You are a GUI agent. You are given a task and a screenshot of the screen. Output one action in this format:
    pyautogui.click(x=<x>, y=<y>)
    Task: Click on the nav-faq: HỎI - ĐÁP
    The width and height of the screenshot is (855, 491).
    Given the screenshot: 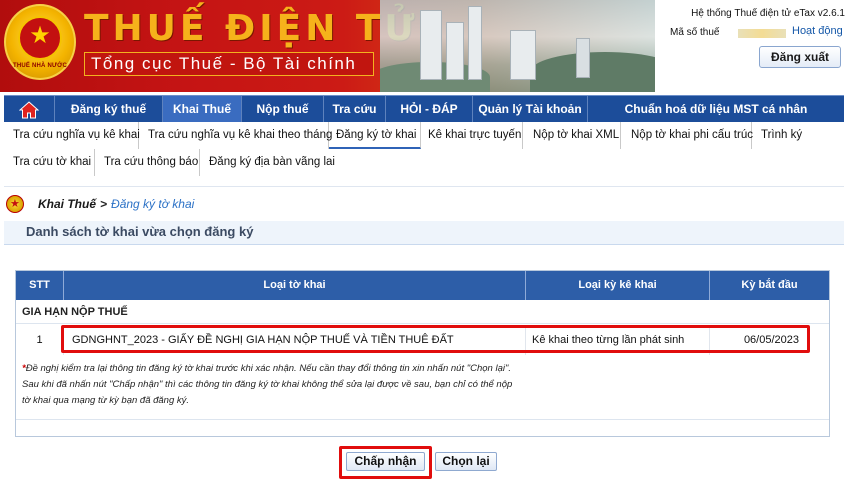 What is the action you would take?
    pyautogui.click(x=428, y=109)
    